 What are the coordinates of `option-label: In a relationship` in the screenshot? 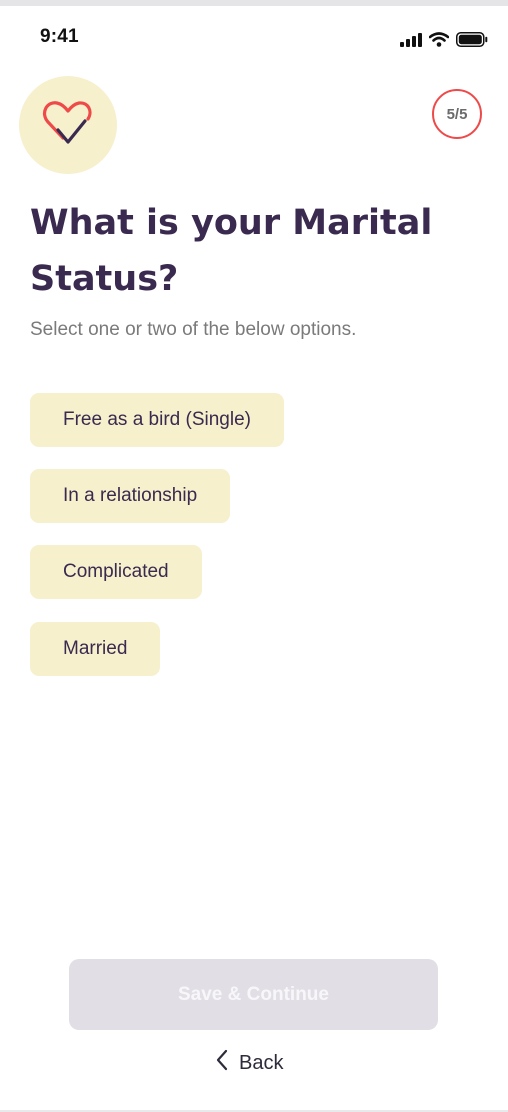 It's located at (130, 495).